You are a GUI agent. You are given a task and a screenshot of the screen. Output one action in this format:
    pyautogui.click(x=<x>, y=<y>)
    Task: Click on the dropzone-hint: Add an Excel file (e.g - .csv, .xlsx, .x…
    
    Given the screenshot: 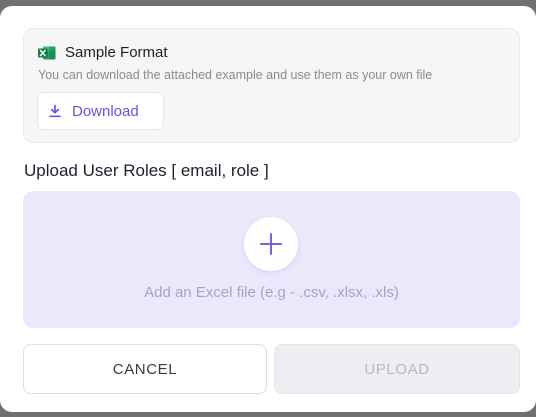 What is the action you would take?
    pyautogui.click(x=271, y=292)
    